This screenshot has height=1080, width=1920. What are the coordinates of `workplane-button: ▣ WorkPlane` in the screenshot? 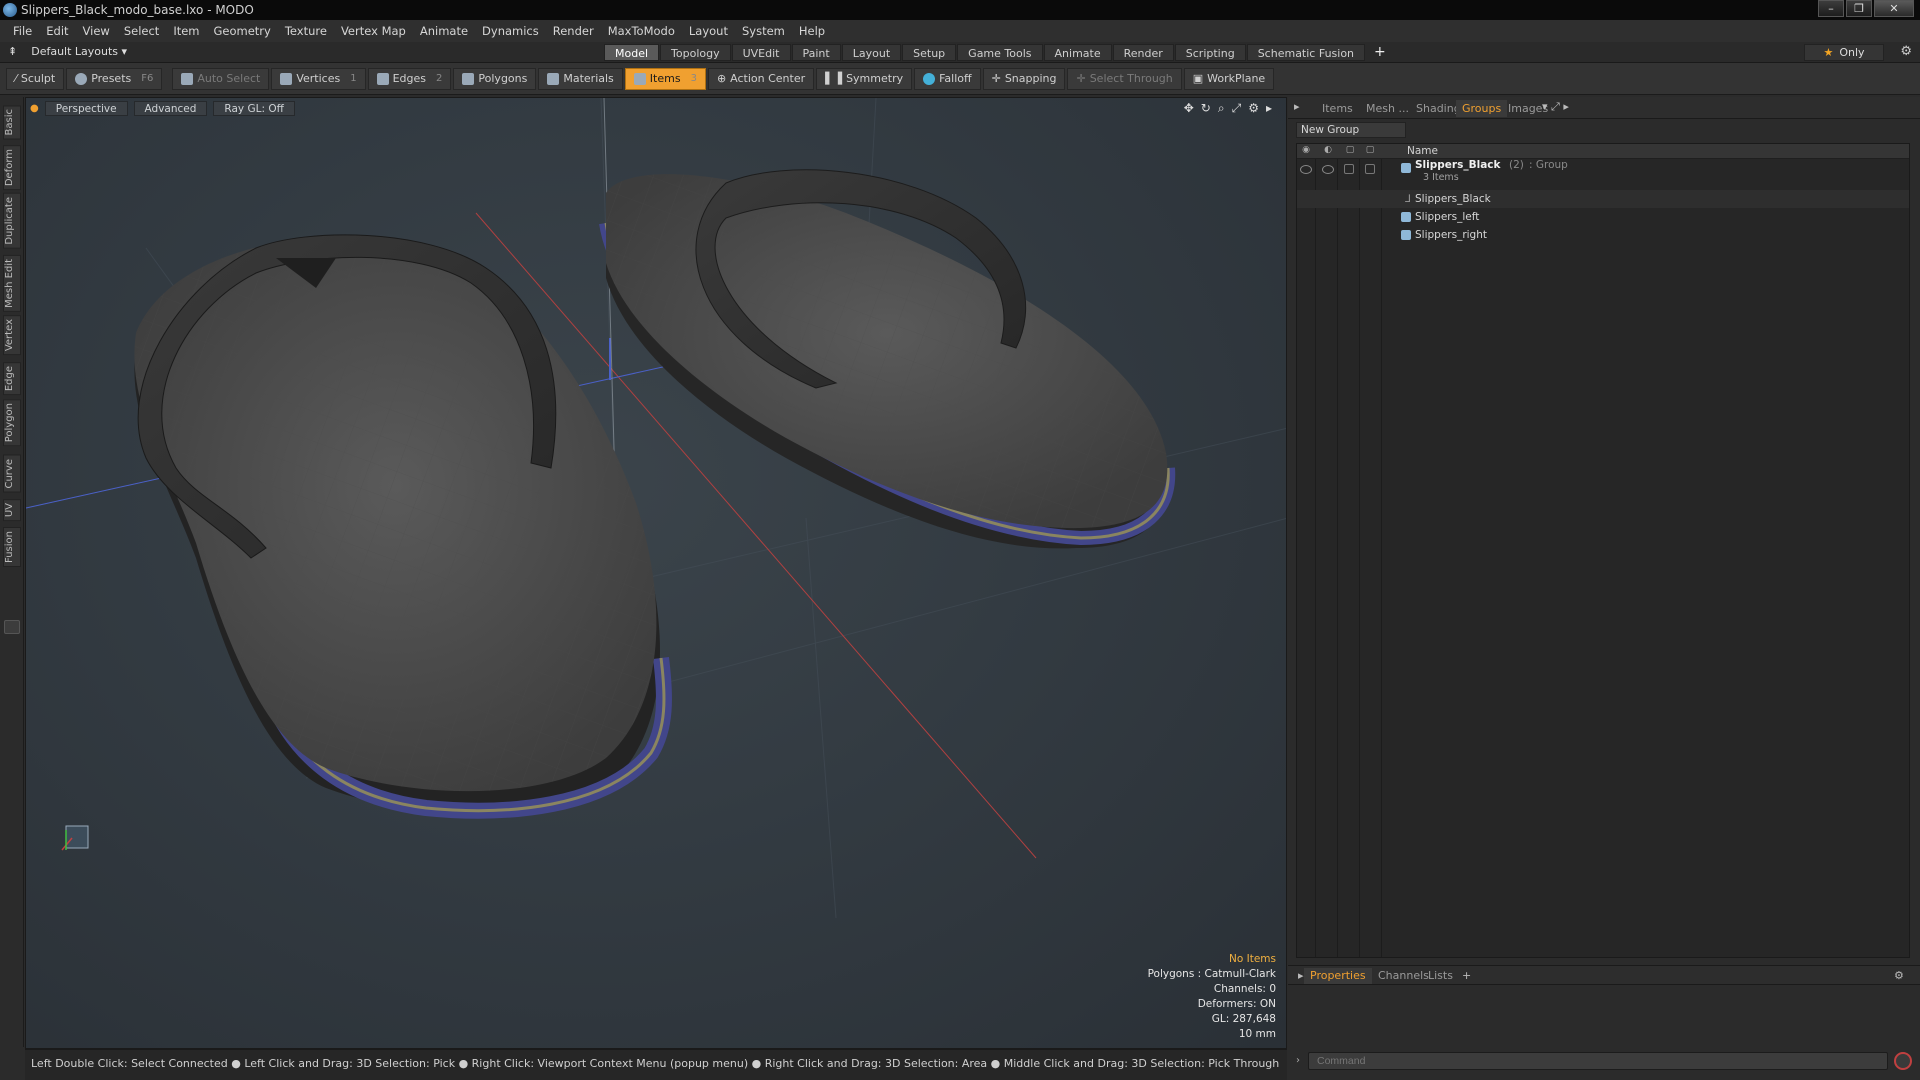 It's located at (1229, 78).